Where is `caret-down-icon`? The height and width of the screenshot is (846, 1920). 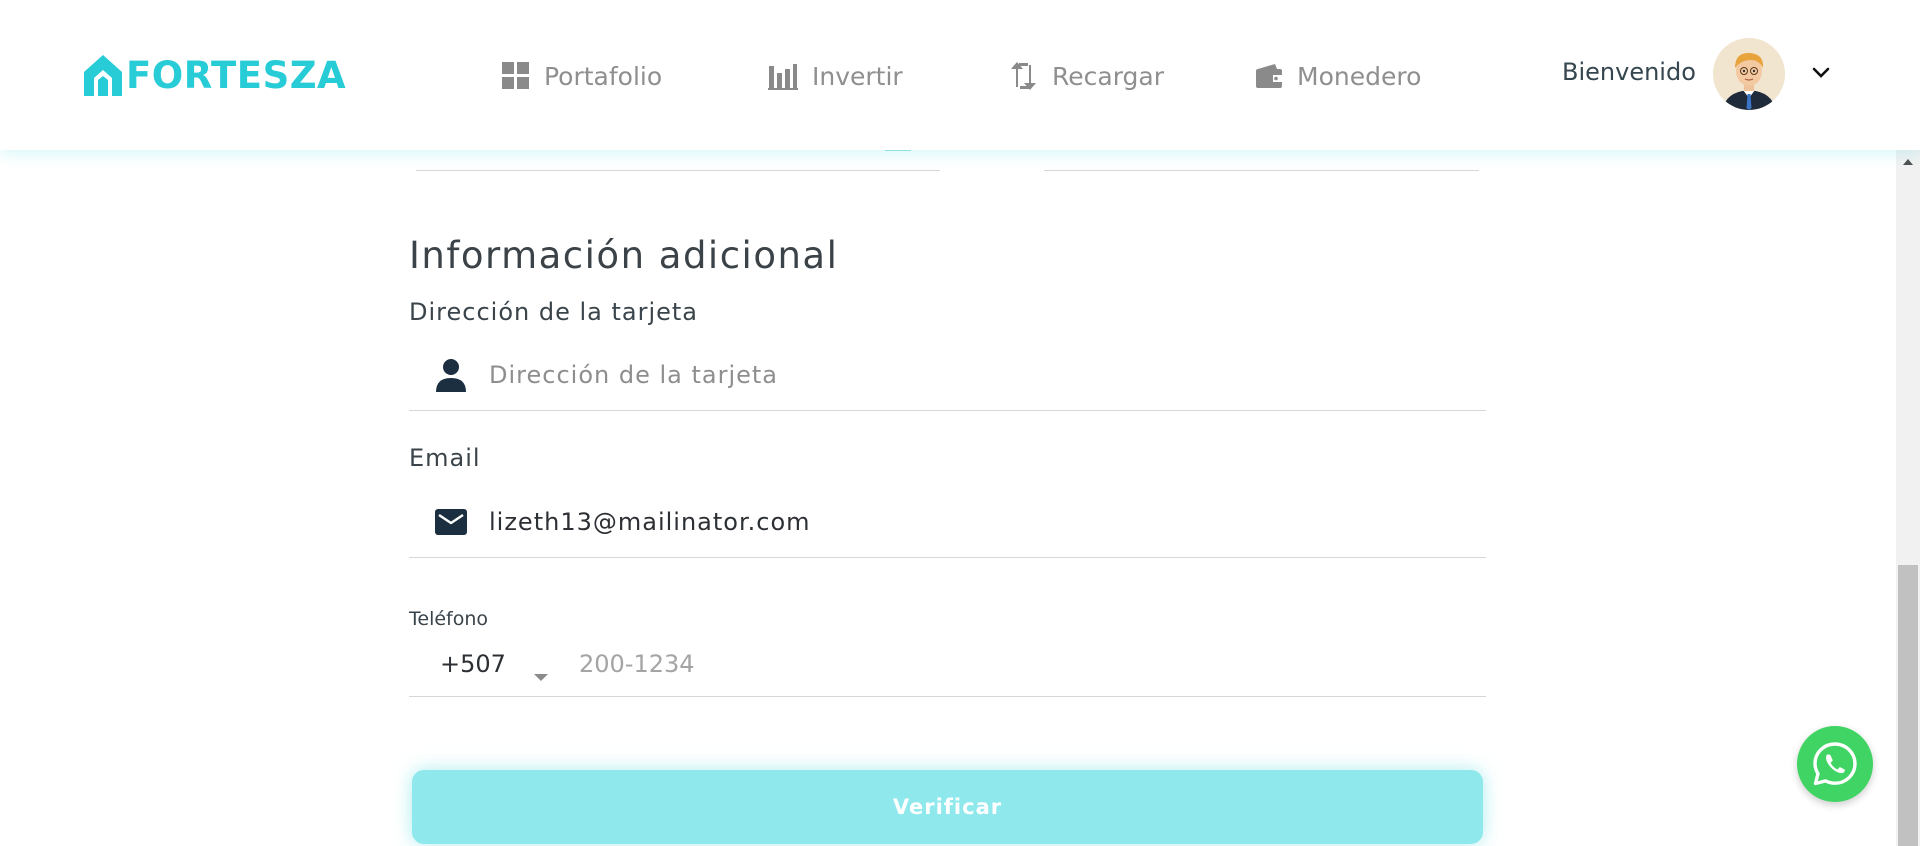 caret-down-icon is located at coordinates (541, 677).